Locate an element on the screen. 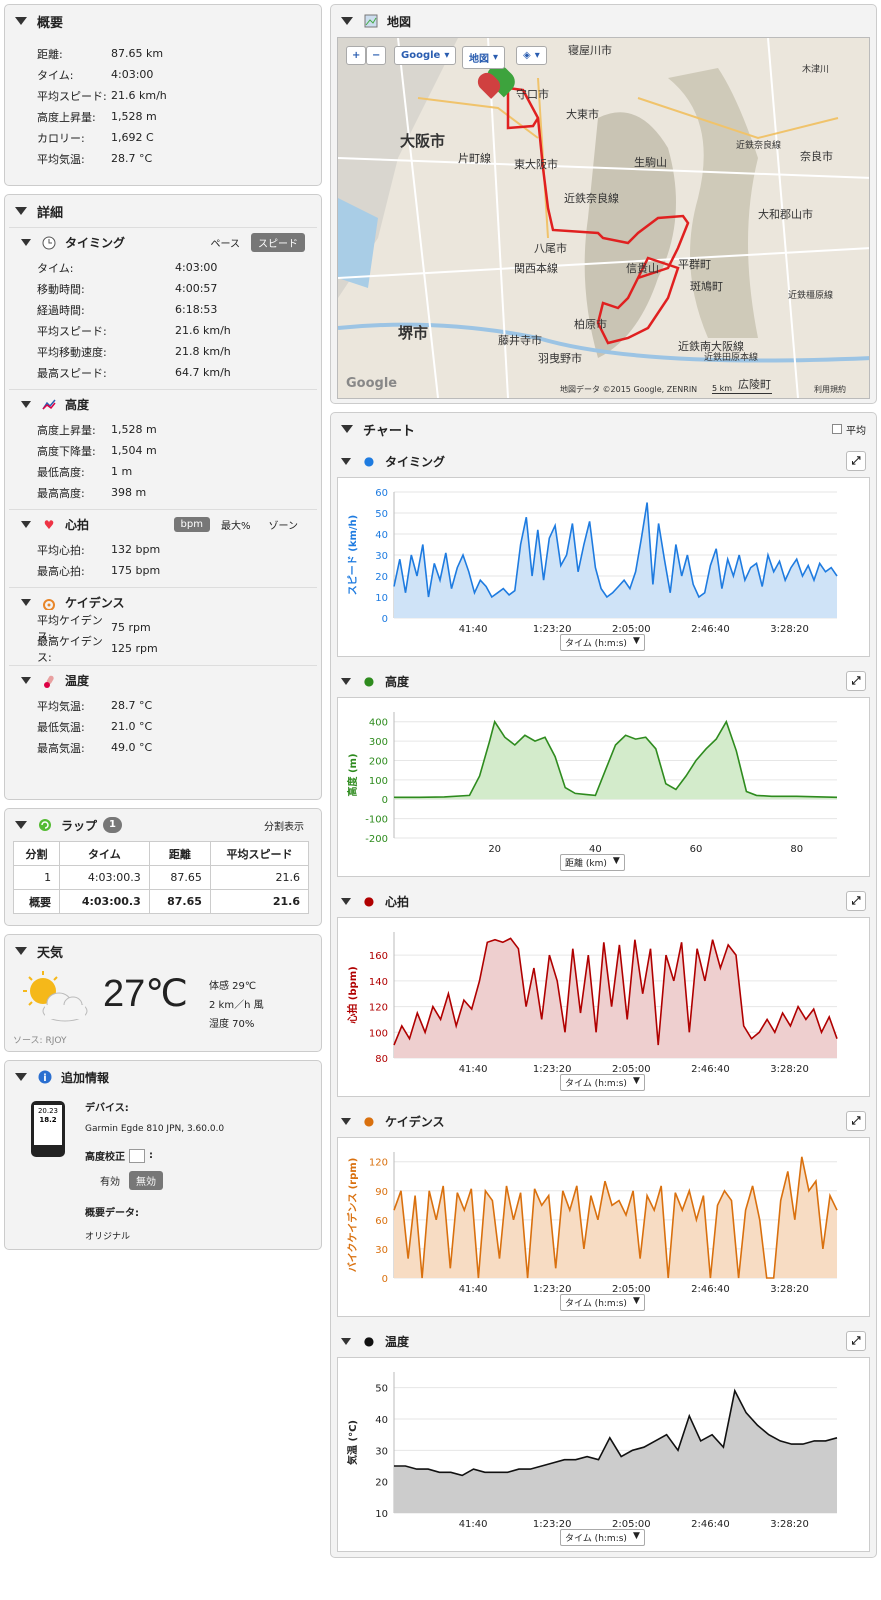 Image resolution: width=881 pixels, height=1600 pixels. chart-header: ● ケイデンス ⤢ is located at coordinates (603, 1121).